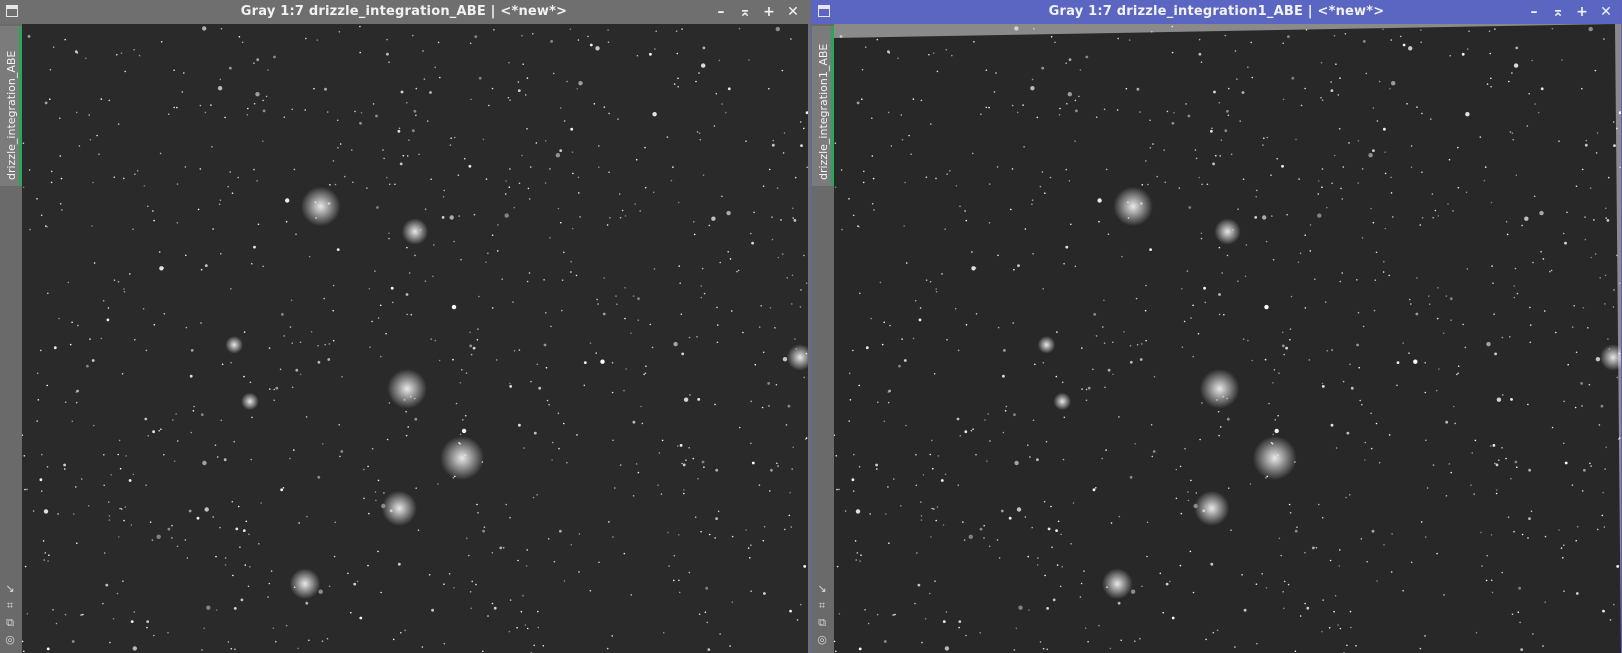 This screenshot has width=1622, height=653. What do you see at coordinates (823, 338) in the screenshot?
I see `sidebar-right: drizzle_integration1_ABE ↘ ⌗ ⧉ ◎` at bounding box center [823, 338].